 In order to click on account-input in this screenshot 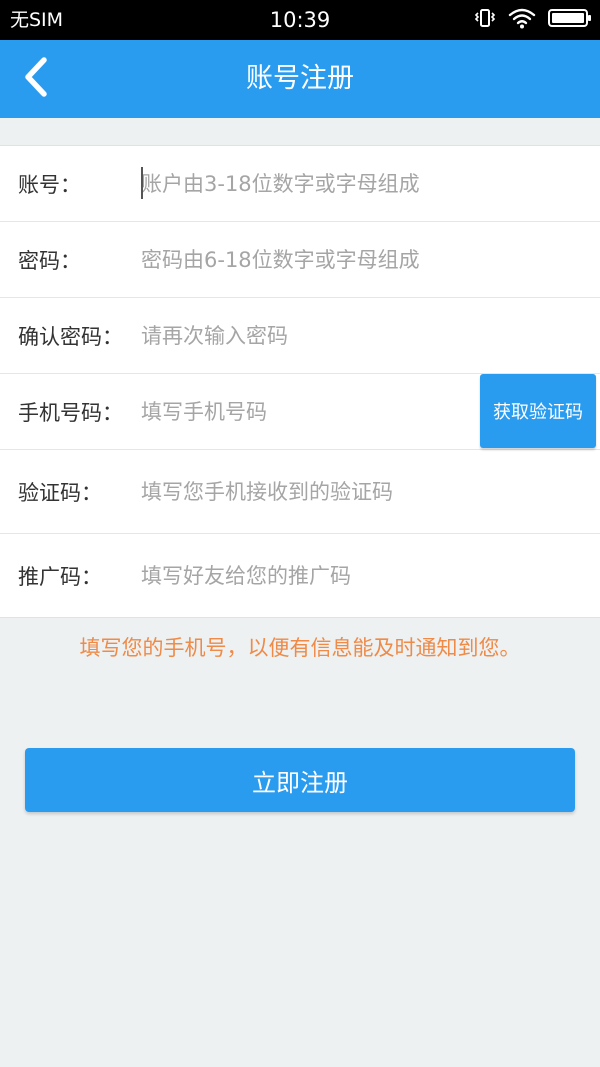, I will do `click(361, 183)`.